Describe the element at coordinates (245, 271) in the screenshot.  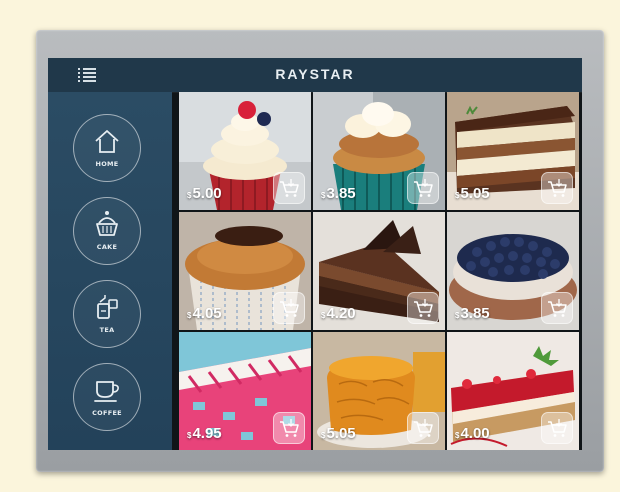
I see `product-tile: $4.05` at that location.